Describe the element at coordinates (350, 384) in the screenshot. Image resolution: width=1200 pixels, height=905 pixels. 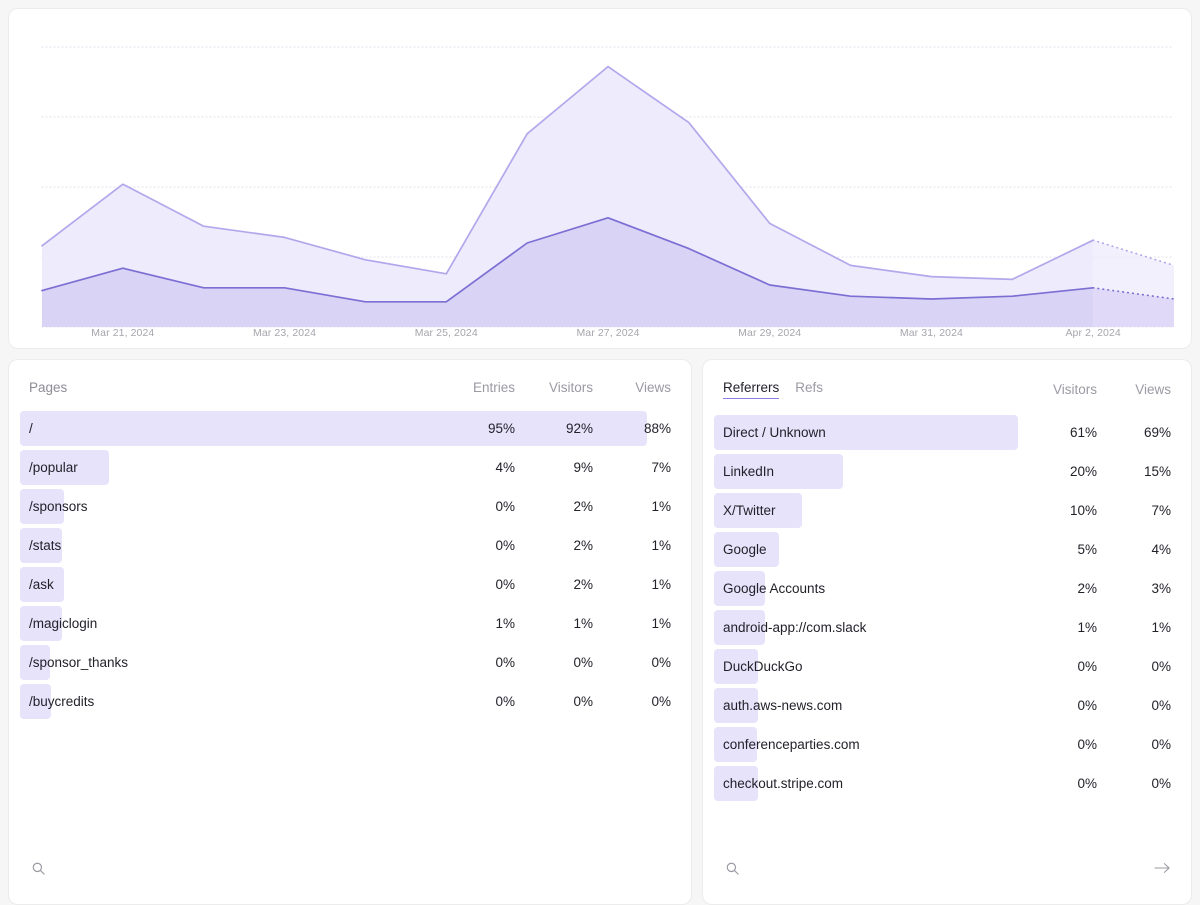
I see `pages-header: Pages Entries Visitors Views` at that location.